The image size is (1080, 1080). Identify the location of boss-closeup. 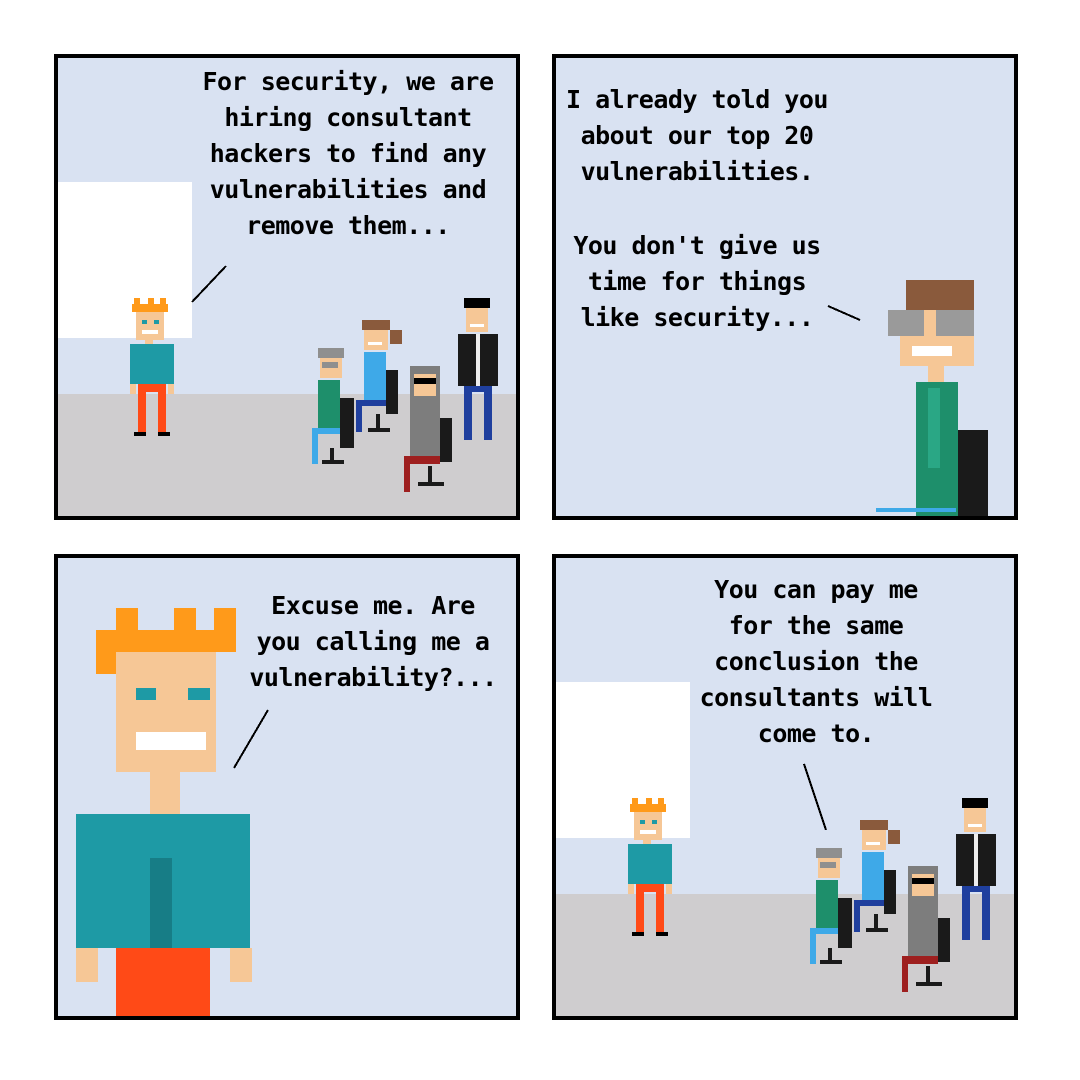
(164, 812).